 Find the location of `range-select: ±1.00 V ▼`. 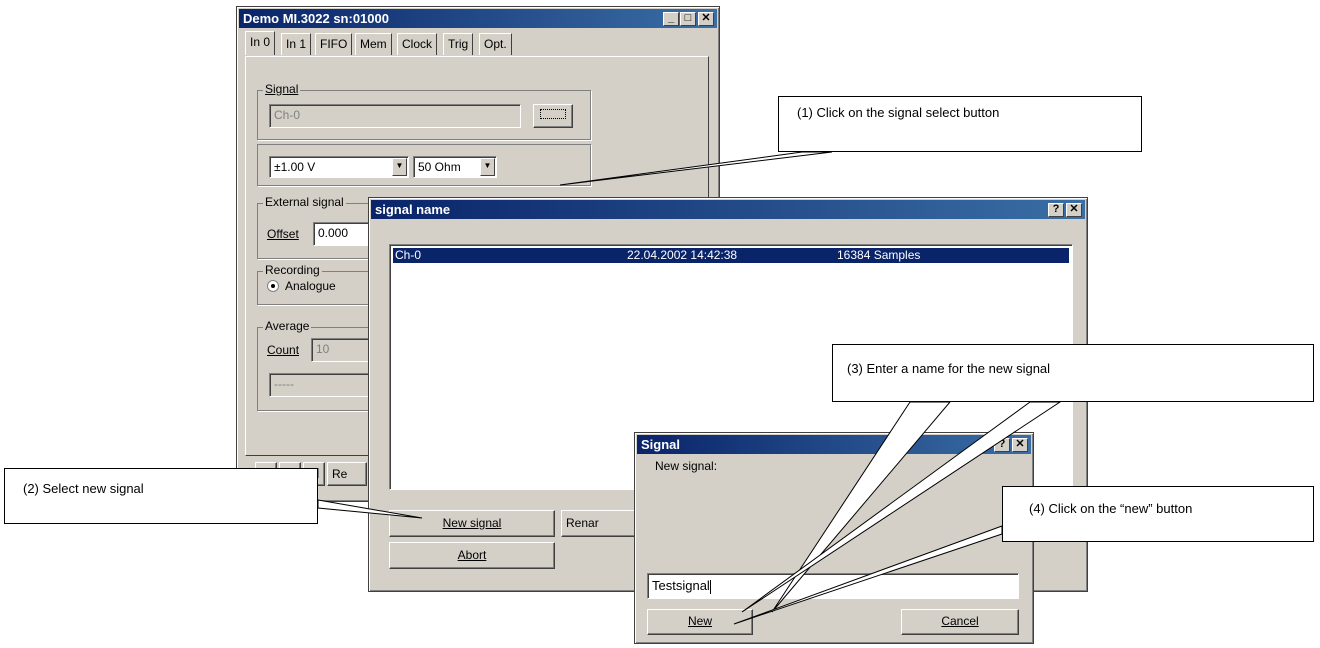

range-select: ±1.00 V ▼ is located at coordinates (339, 167).